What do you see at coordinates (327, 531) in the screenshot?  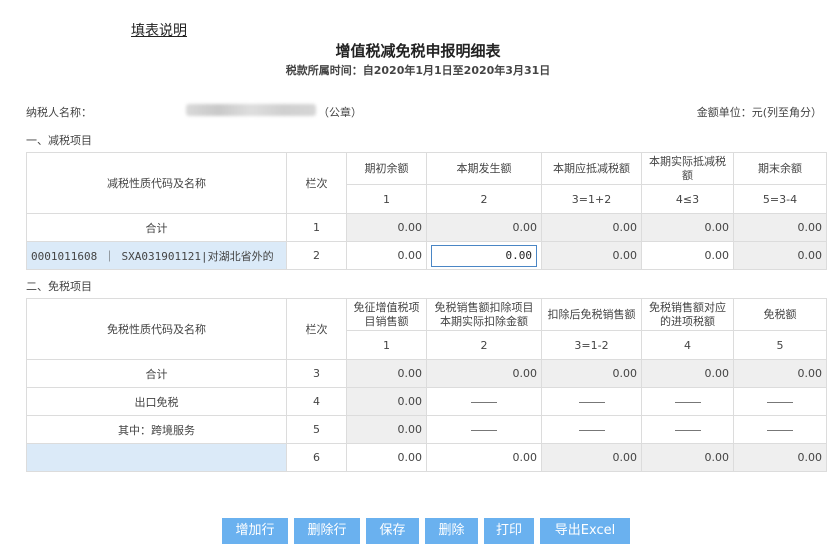 I see `delete-row-button: 删除行` at bounding box center [327, 531].